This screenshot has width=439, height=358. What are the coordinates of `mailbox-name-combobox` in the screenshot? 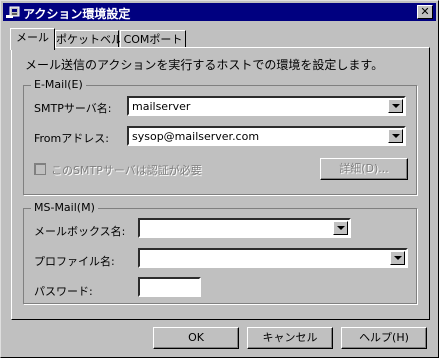 It's located at (244, 228).